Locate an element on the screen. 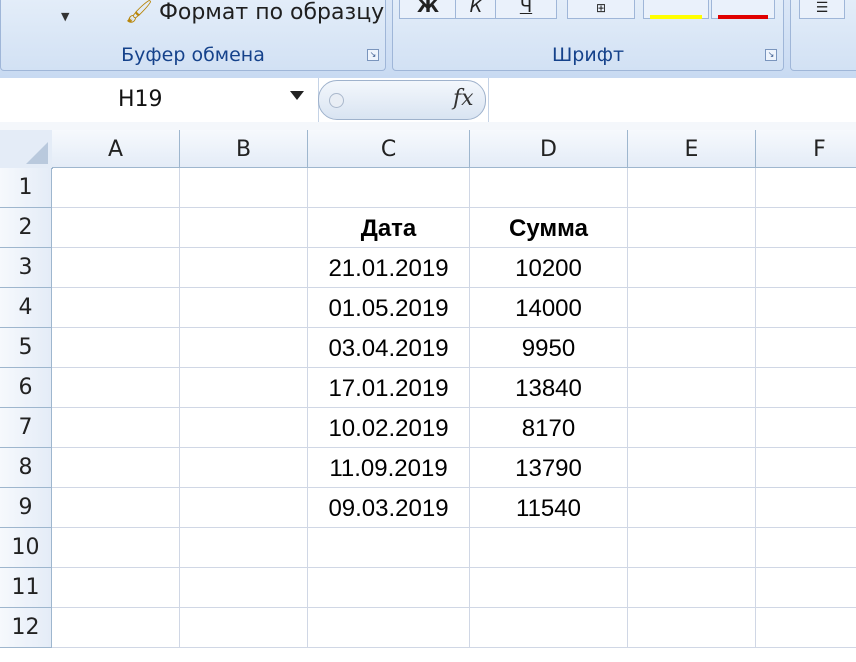 This screenshot has height=662, width=856. cell-d8: 13790 is located at coordinates (549, 468).